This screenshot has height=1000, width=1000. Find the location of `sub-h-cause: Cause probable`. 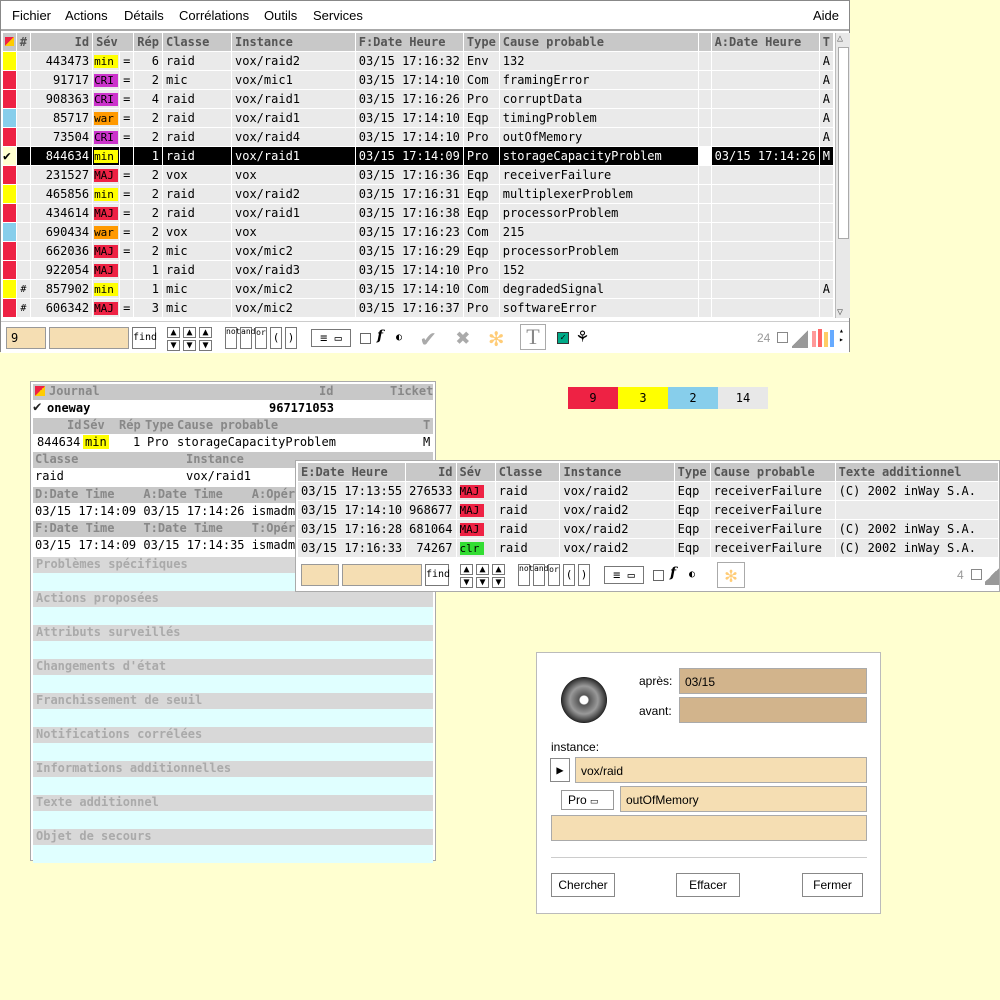

sub-h-cause: Cause probable is located at coordinates (773, 472).